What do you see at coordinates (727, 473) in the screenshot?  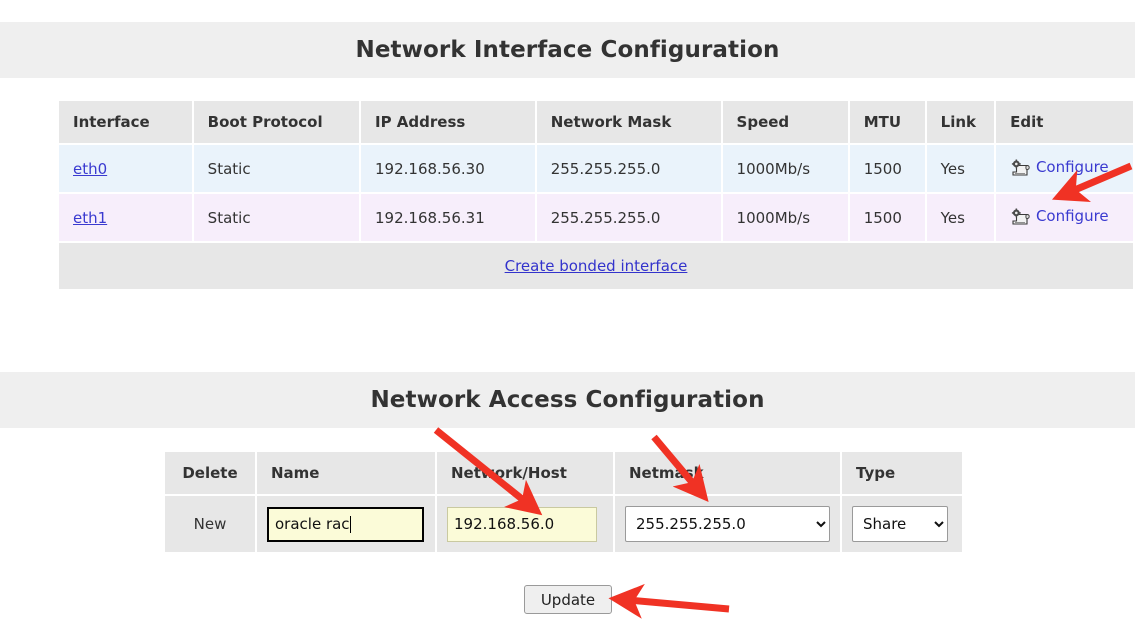 I see `column-header-netmask: Netmask` at bounding box center [727, 473].